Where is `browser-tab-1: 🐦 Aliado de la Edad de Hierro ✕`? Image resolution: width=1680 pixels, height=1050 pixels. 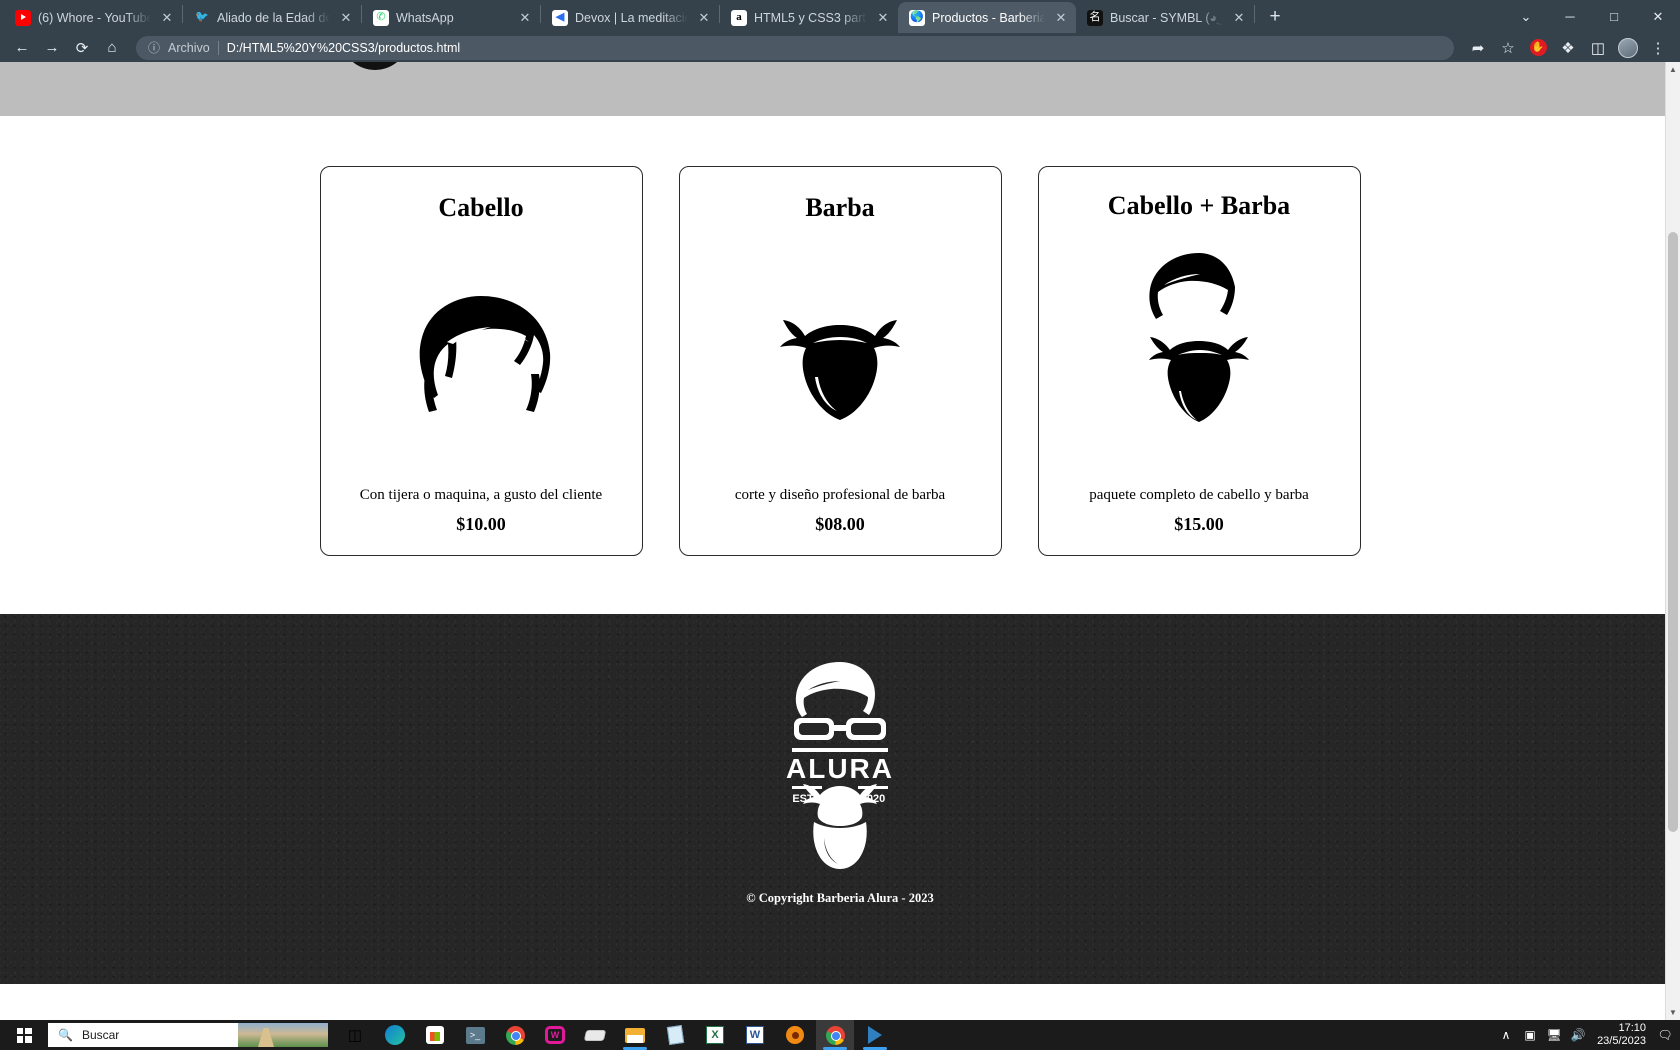
browser-tab-1: 🐦 Aliado de la Edad de Hierro ✕ is located at coordinates (272, 17).